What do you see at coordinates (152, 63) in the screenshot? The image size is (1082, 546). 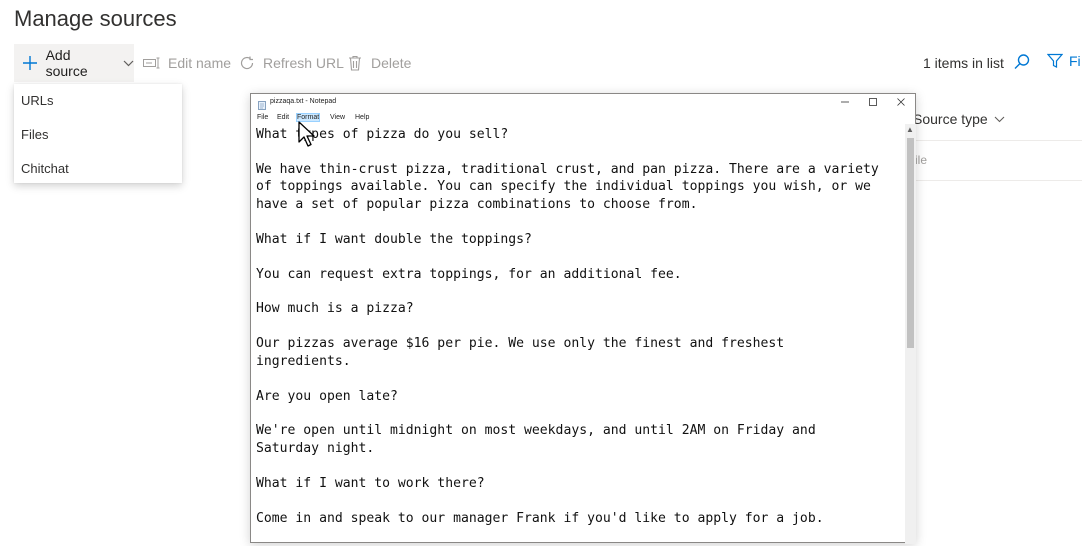 I see `edit-name-icon` at bounding box center [152, 63].